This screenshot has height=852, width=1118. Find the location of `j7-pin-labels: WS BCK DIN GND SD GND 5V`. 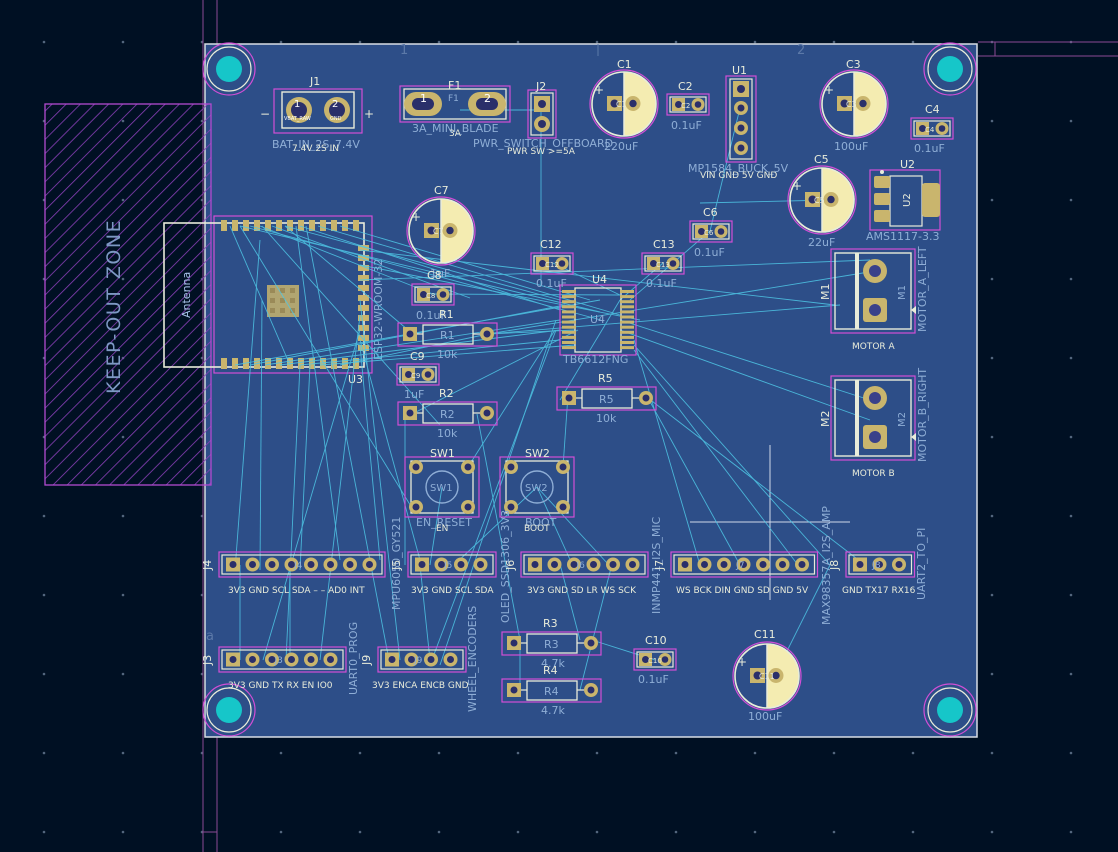

j7-pin-labels: WS BCK DIN GND SD GND 5V is located at coordinates (742, 591).